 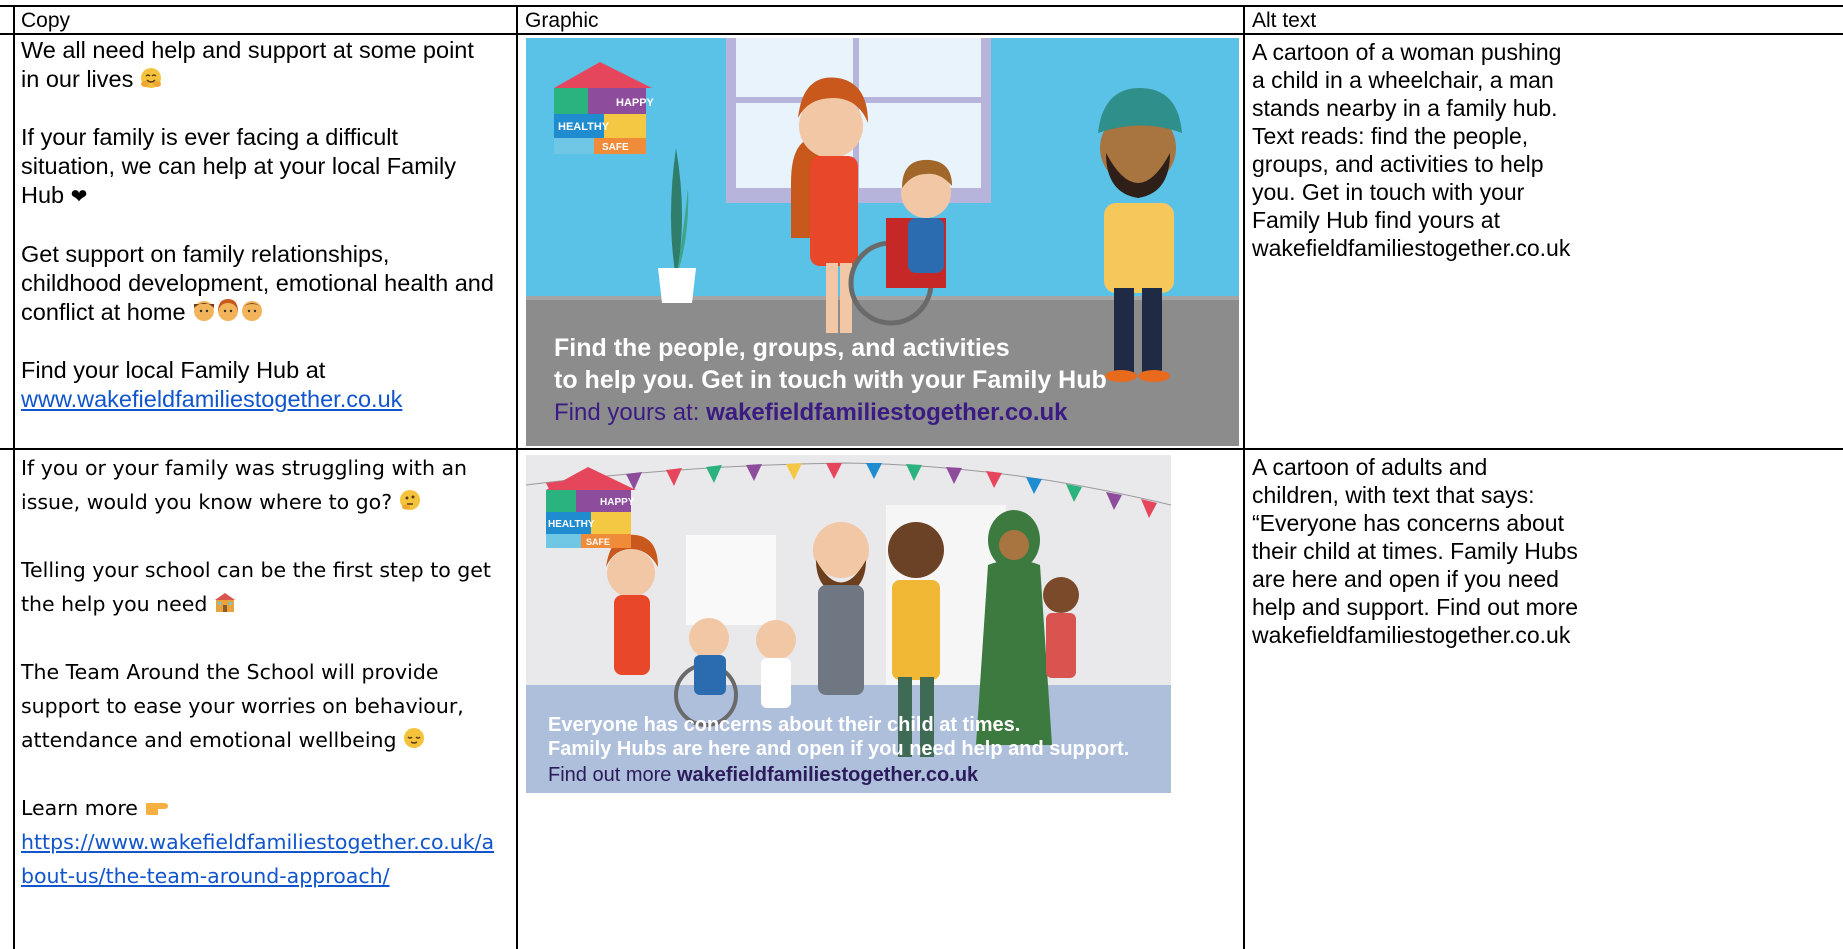 I want to click on school-emoji, so click(x=225, y=604).